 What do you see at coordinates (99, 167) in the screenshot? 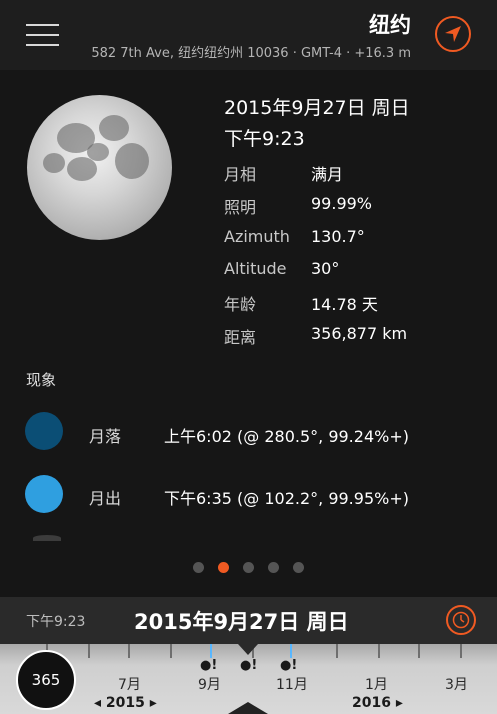
I see `moon-image` at bounding box center [99, 167].